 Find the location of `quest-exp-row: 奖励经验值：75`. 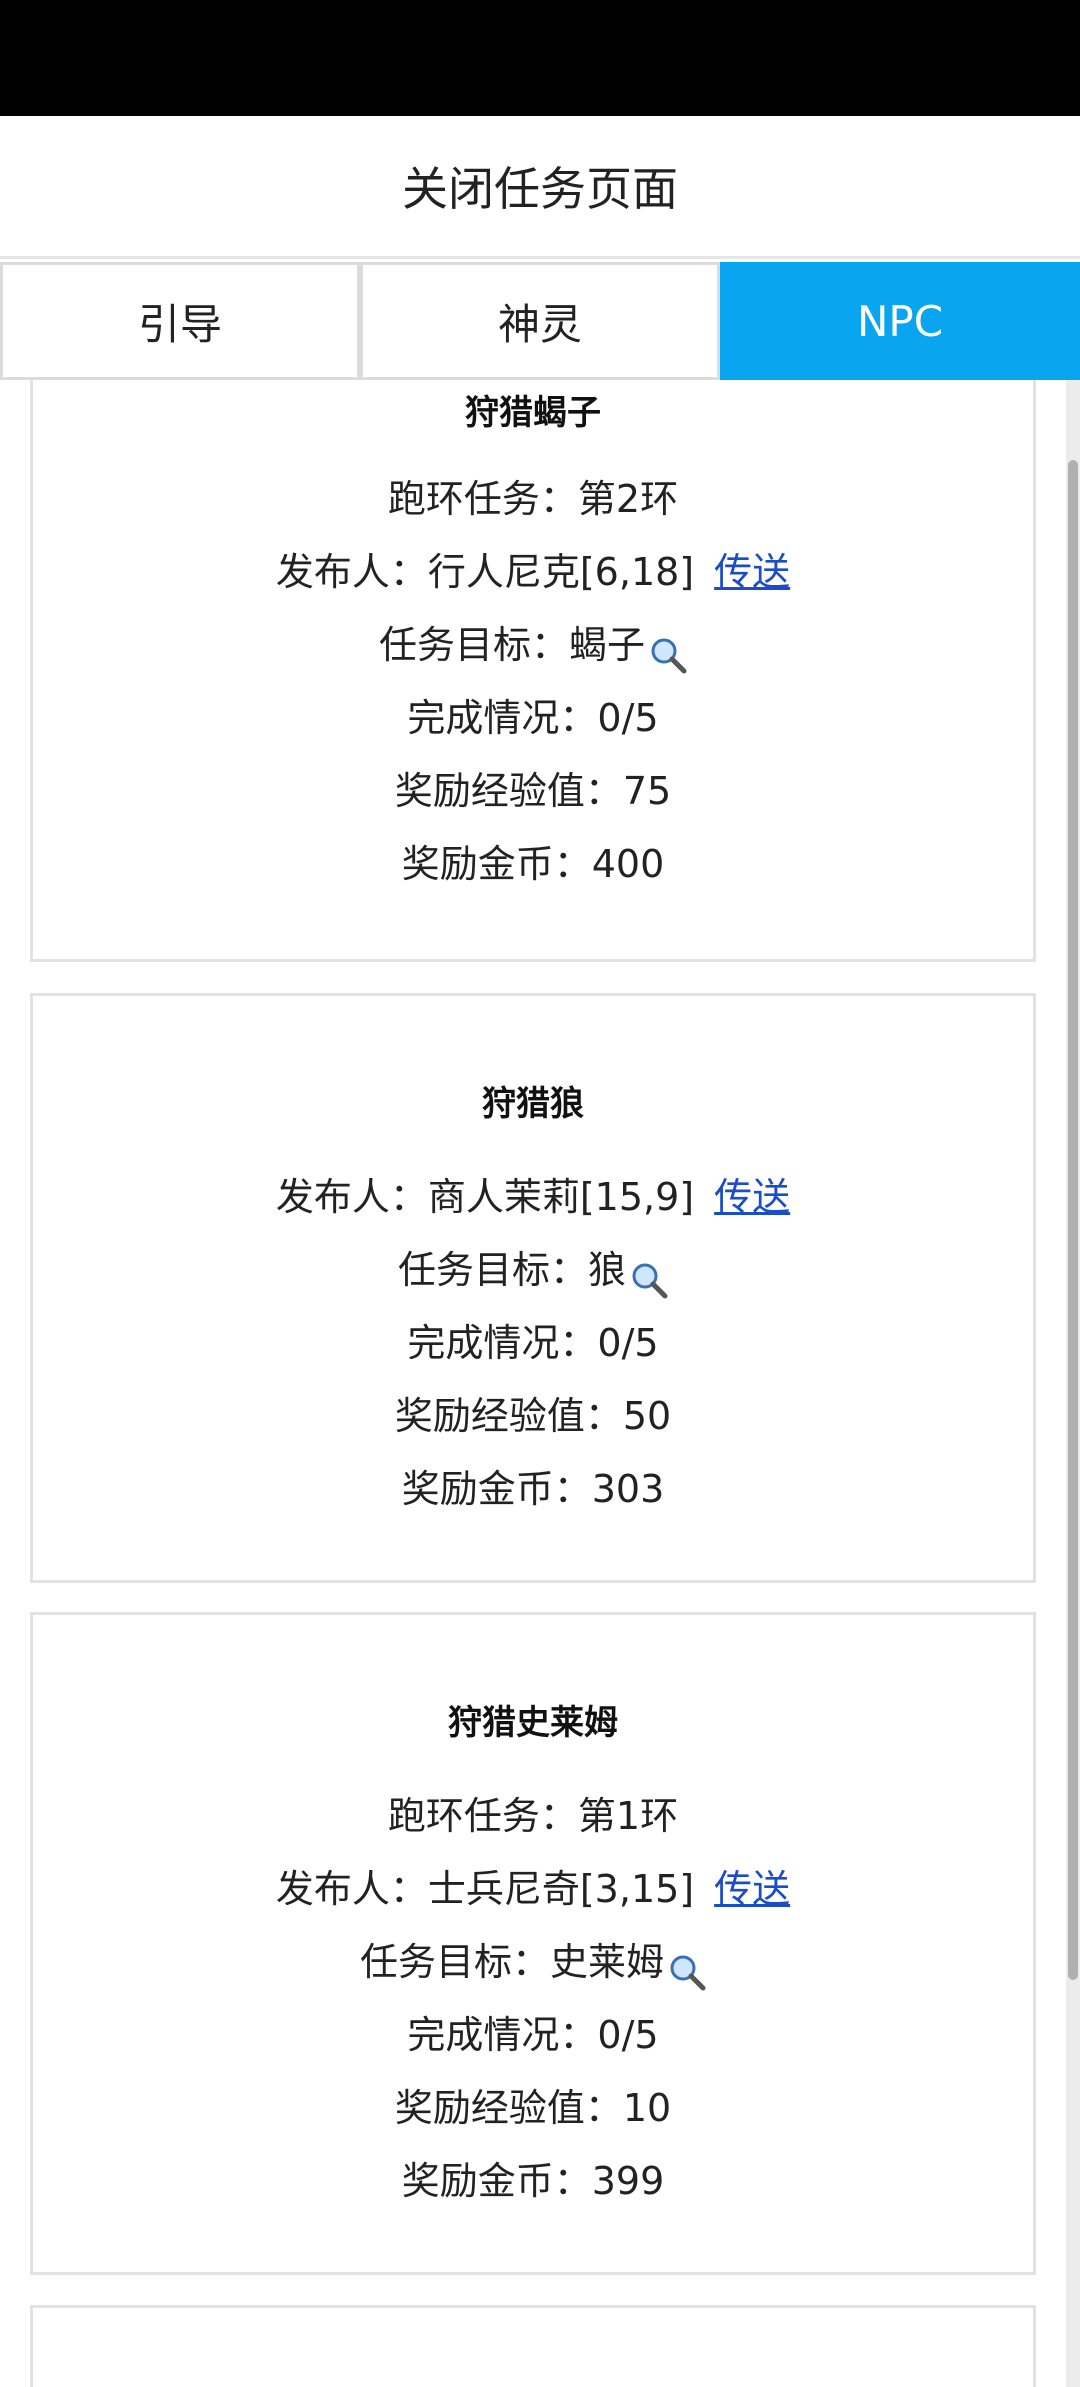

quest-exp-row: 奖励经验值：75 is located at coordinates (533, 791).